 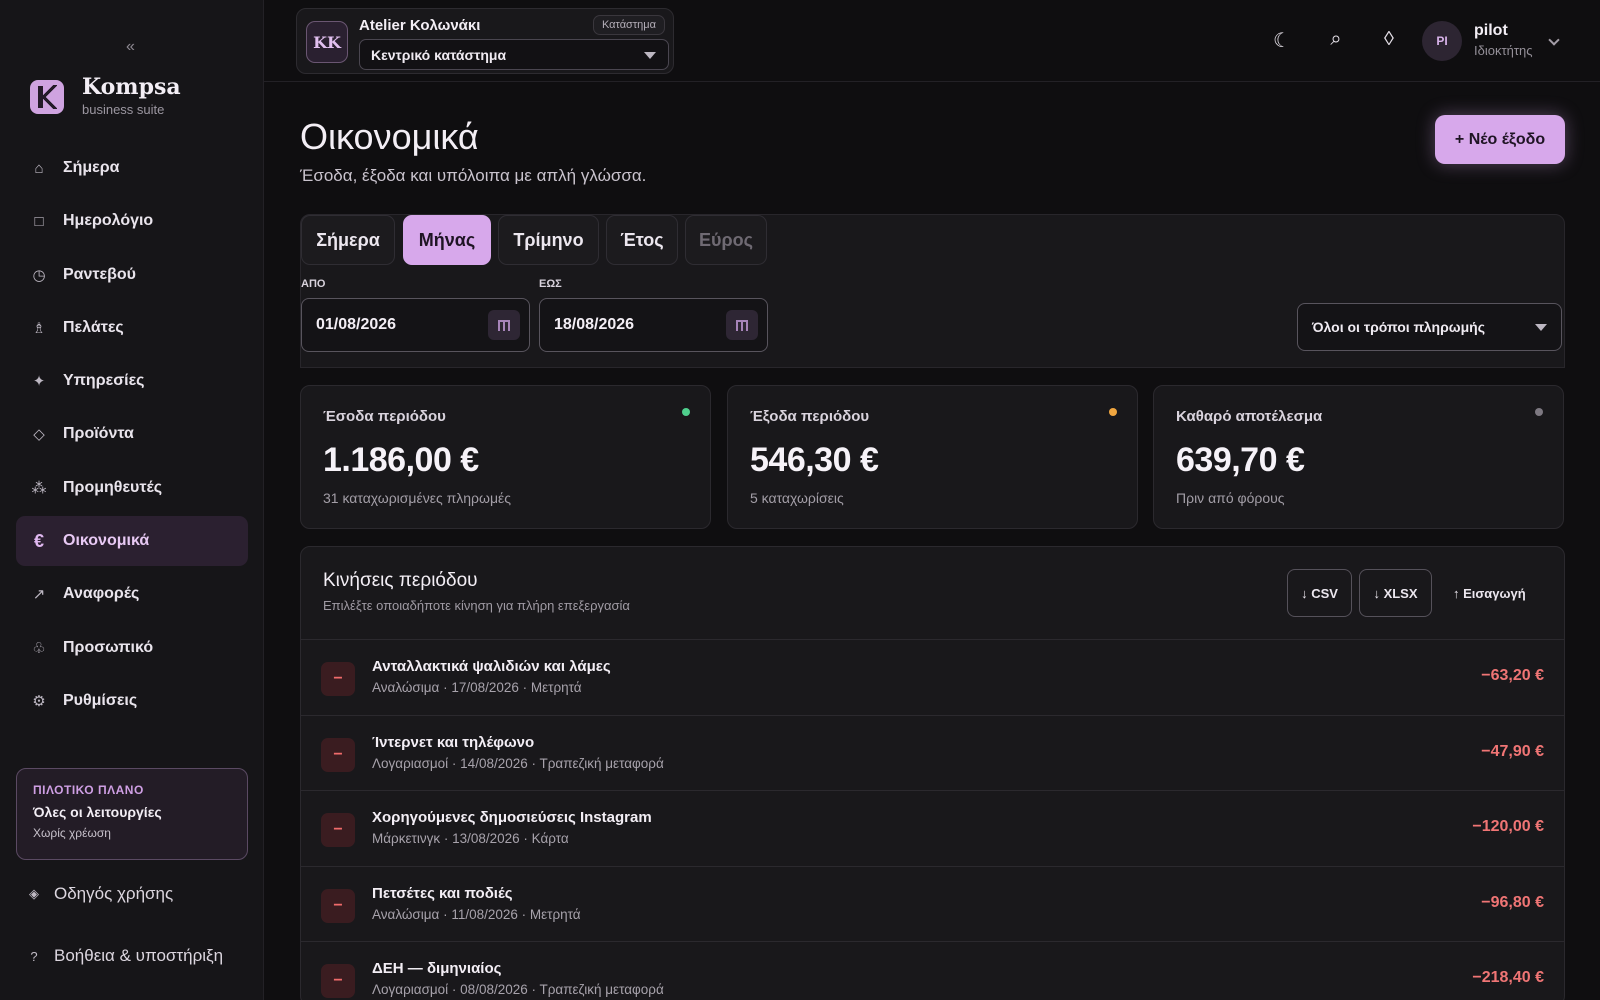 What do you see at coordinates (550, 284) in the screenshot?
I see `to-label: ΕΩΣ` at bounding box center [550, 284].